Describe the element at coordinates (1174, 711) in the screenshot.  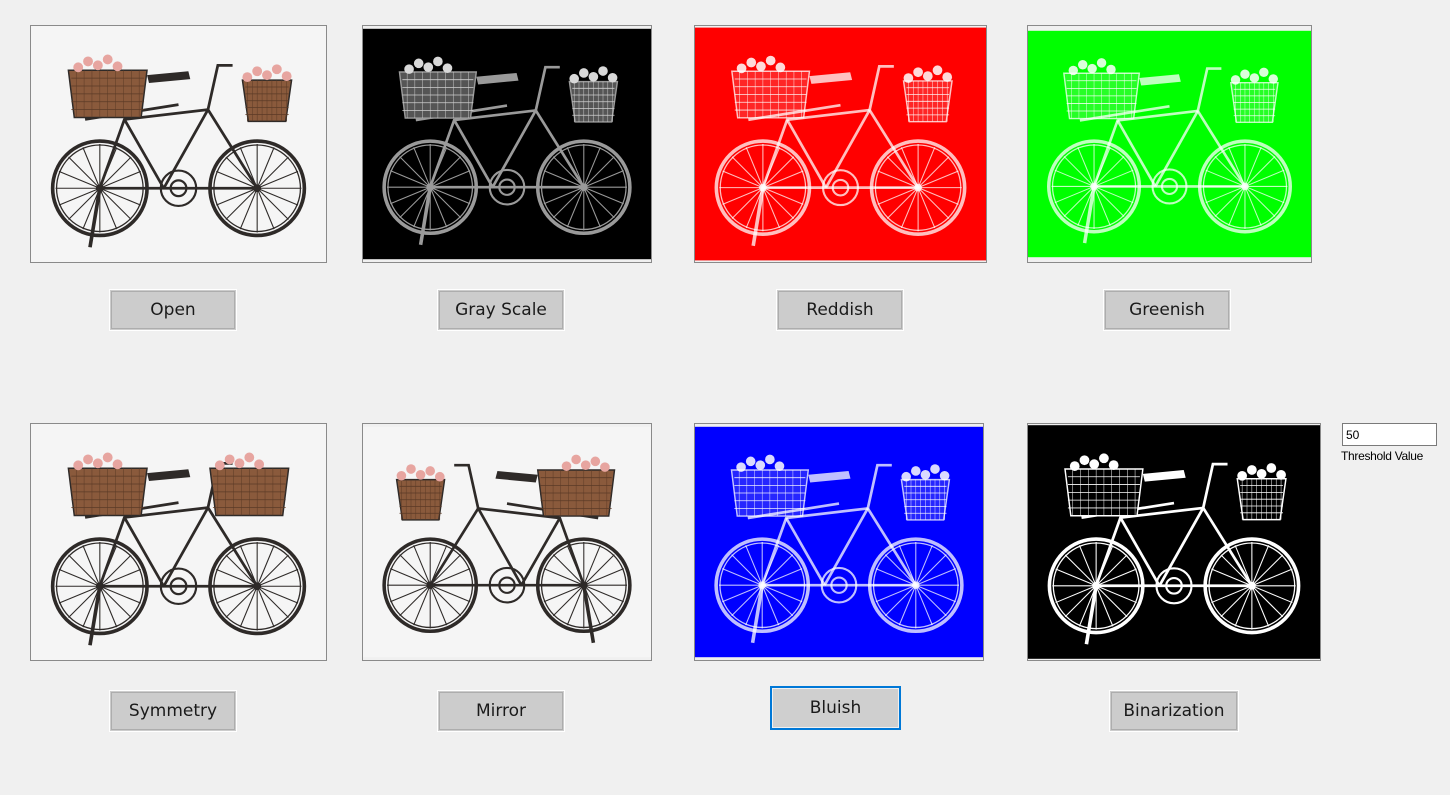
I see `binarization-button: Binarization` at that location.